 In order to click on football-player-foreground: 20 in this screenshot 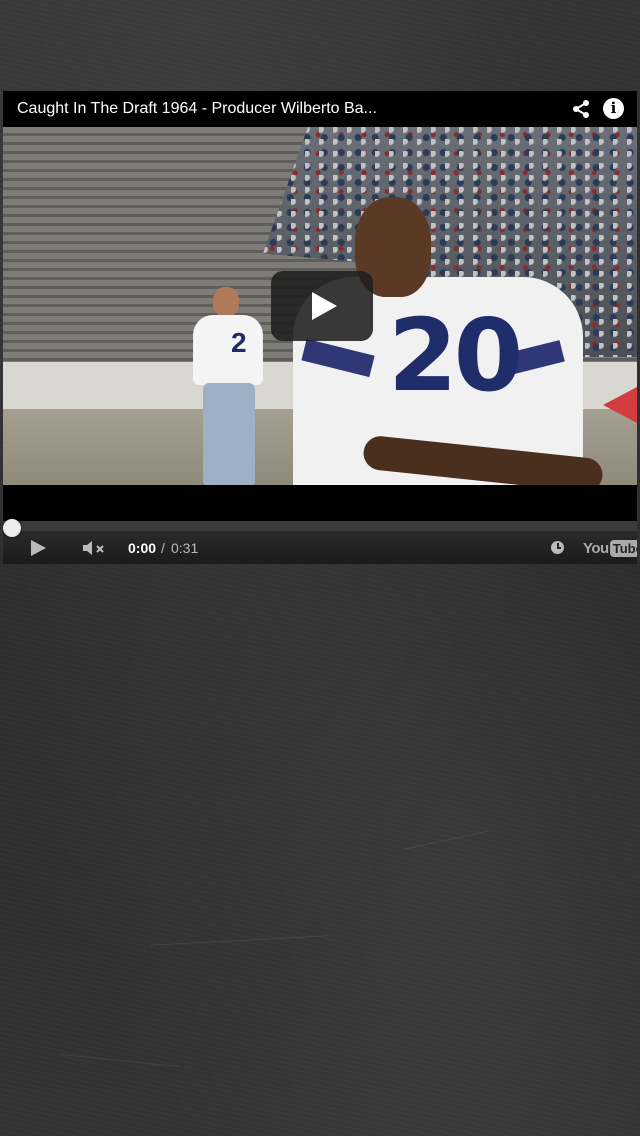, I will do `click(449, 341)`.